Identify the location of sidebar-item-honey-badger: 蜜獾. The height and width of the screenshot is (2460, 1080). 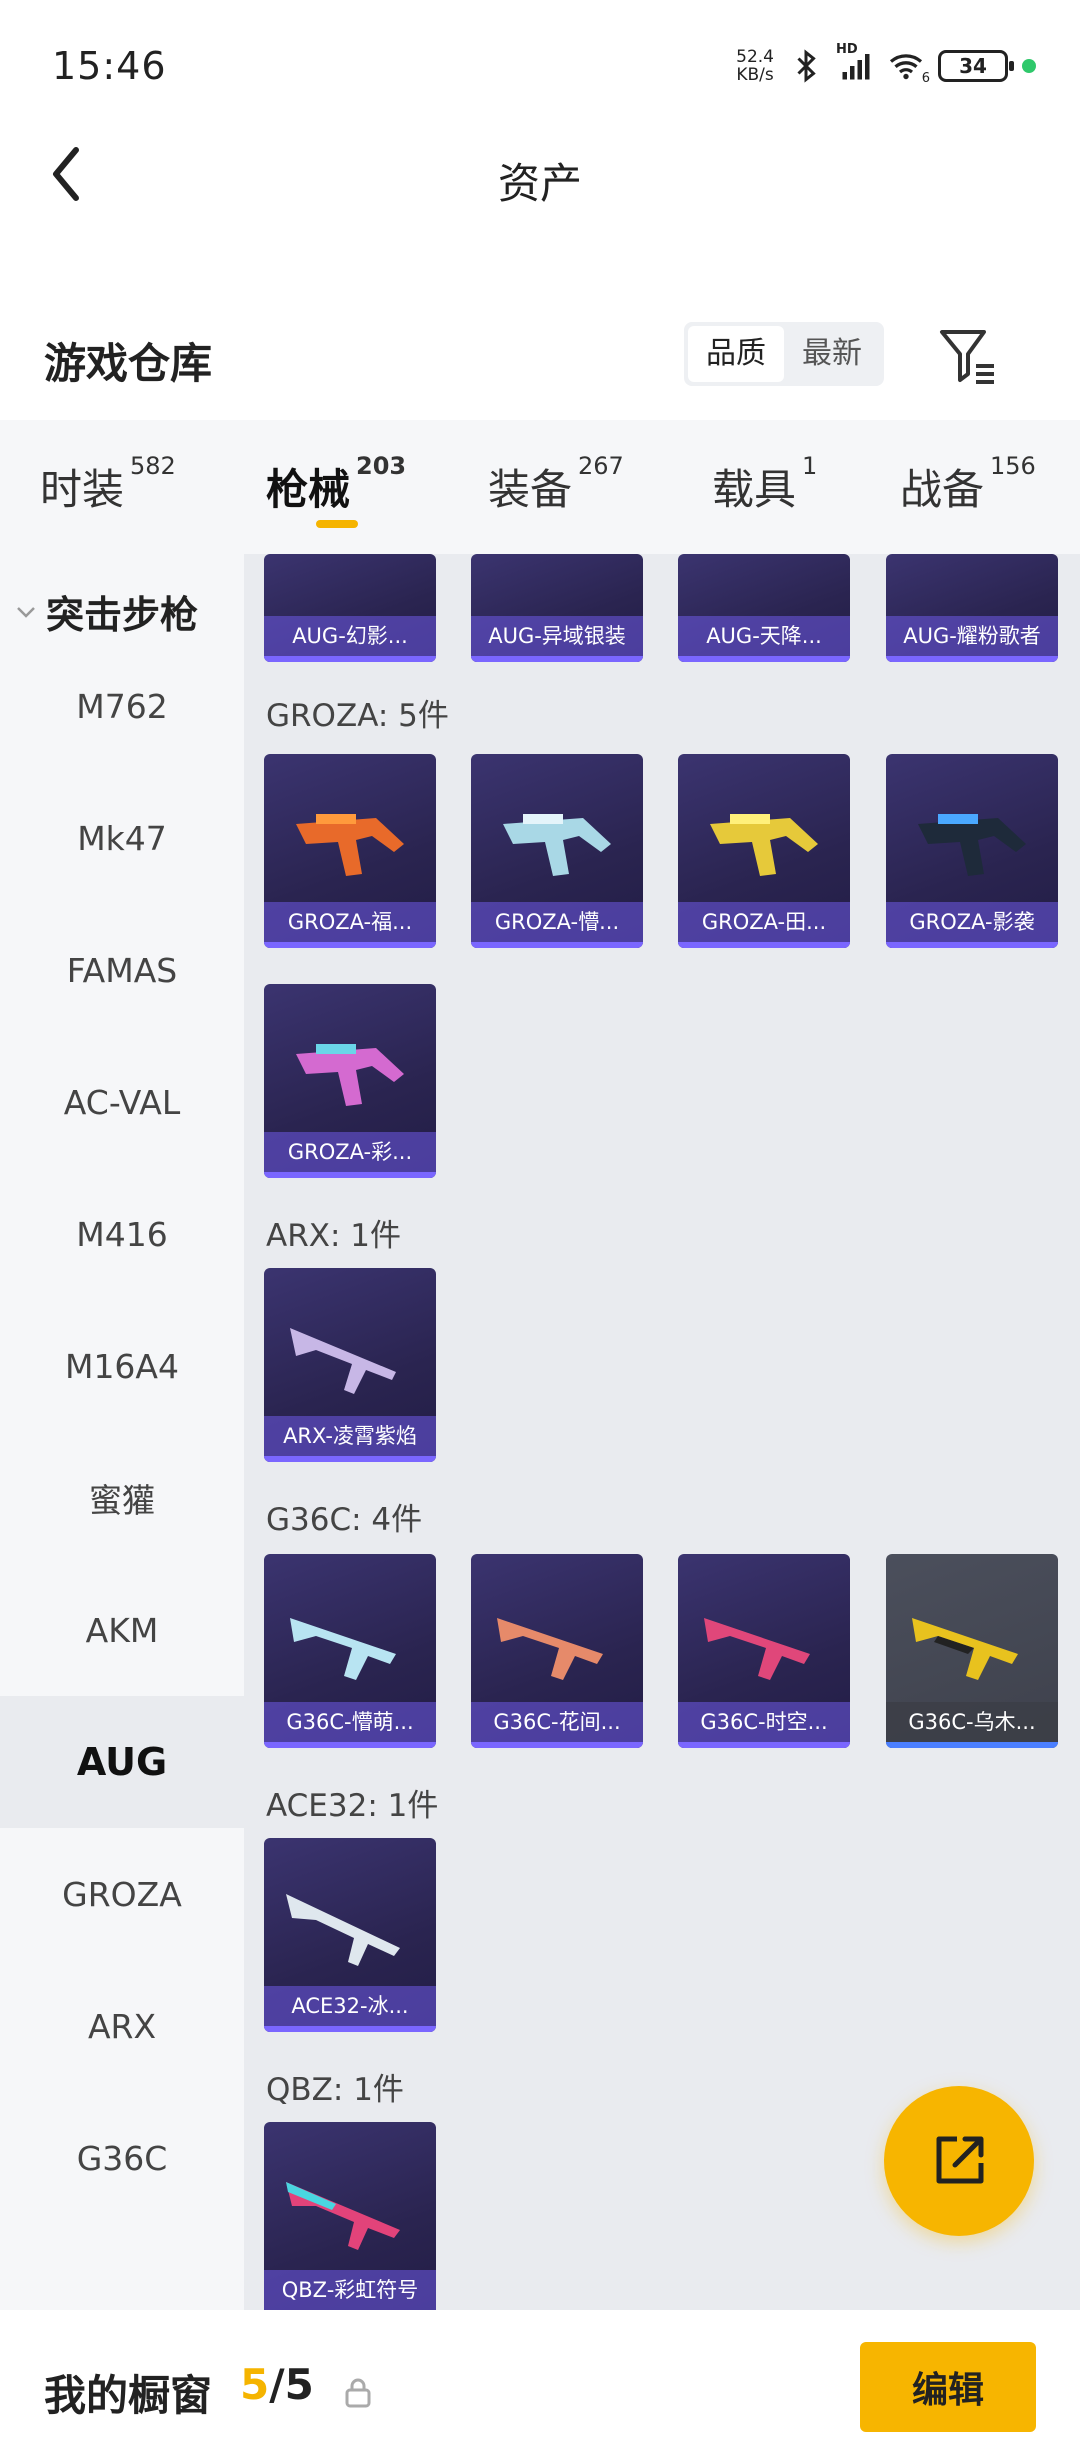
(122, 1498).